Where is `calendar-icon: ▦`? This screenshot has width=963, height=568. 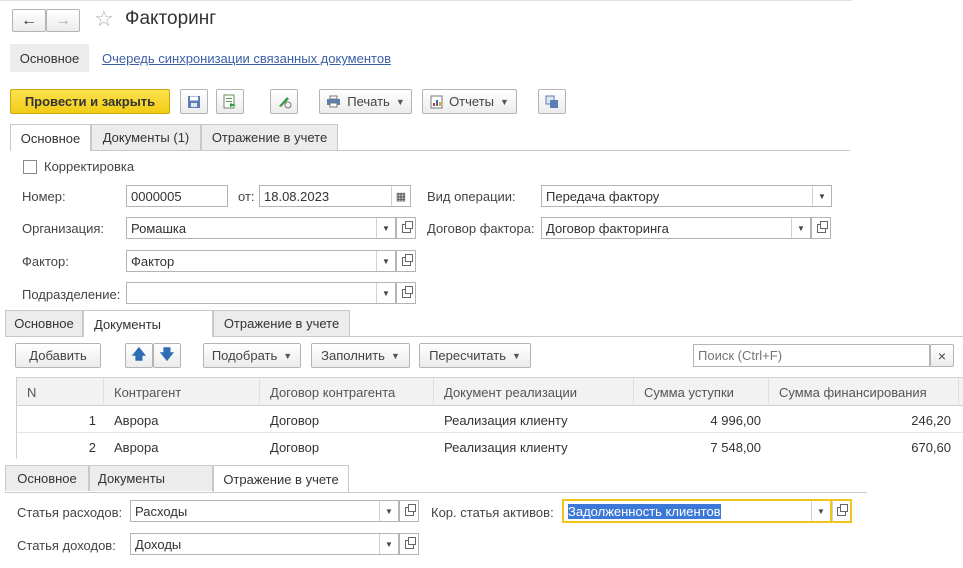
calendar-icon: ▦ is located at coordinates (400, 196).